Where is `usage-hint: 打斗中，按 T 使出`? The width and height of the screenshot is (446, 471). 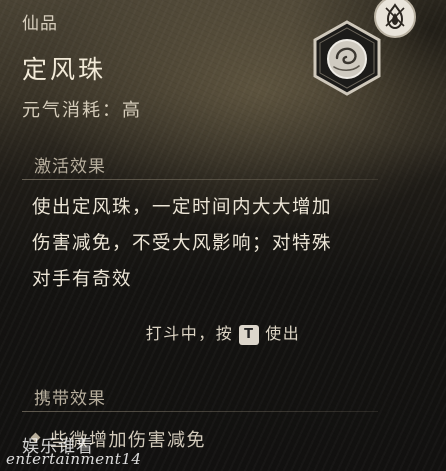 usage-hint: 打斗中，按 T 使出 is located at coordinates (223, 332).